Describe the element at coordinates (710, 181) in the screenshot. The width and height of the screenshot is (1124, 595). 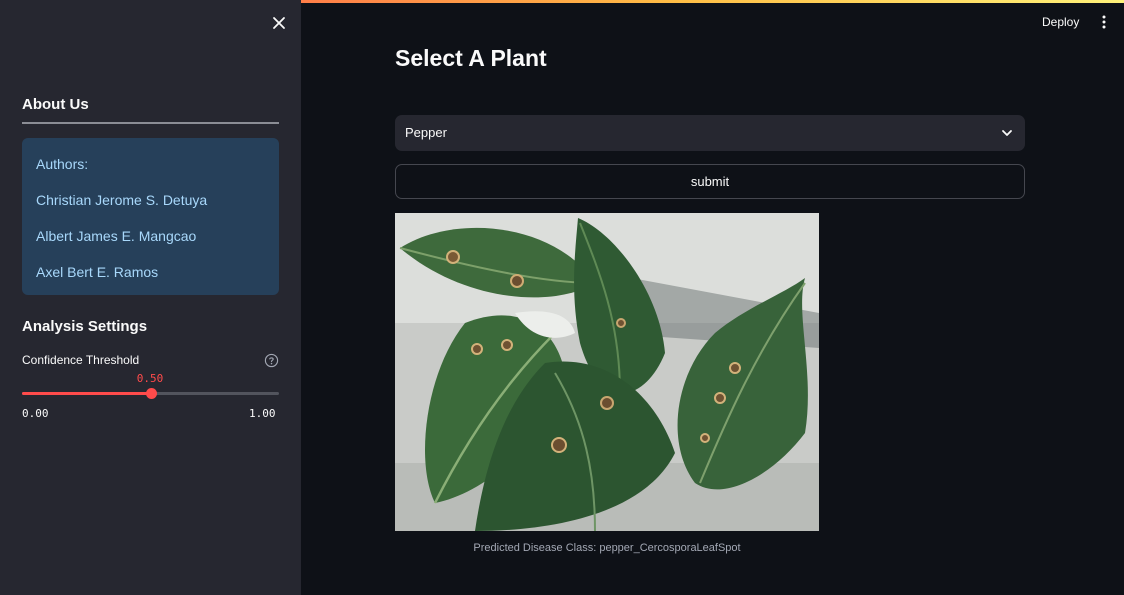
I see `submit-button: submit` at that location.